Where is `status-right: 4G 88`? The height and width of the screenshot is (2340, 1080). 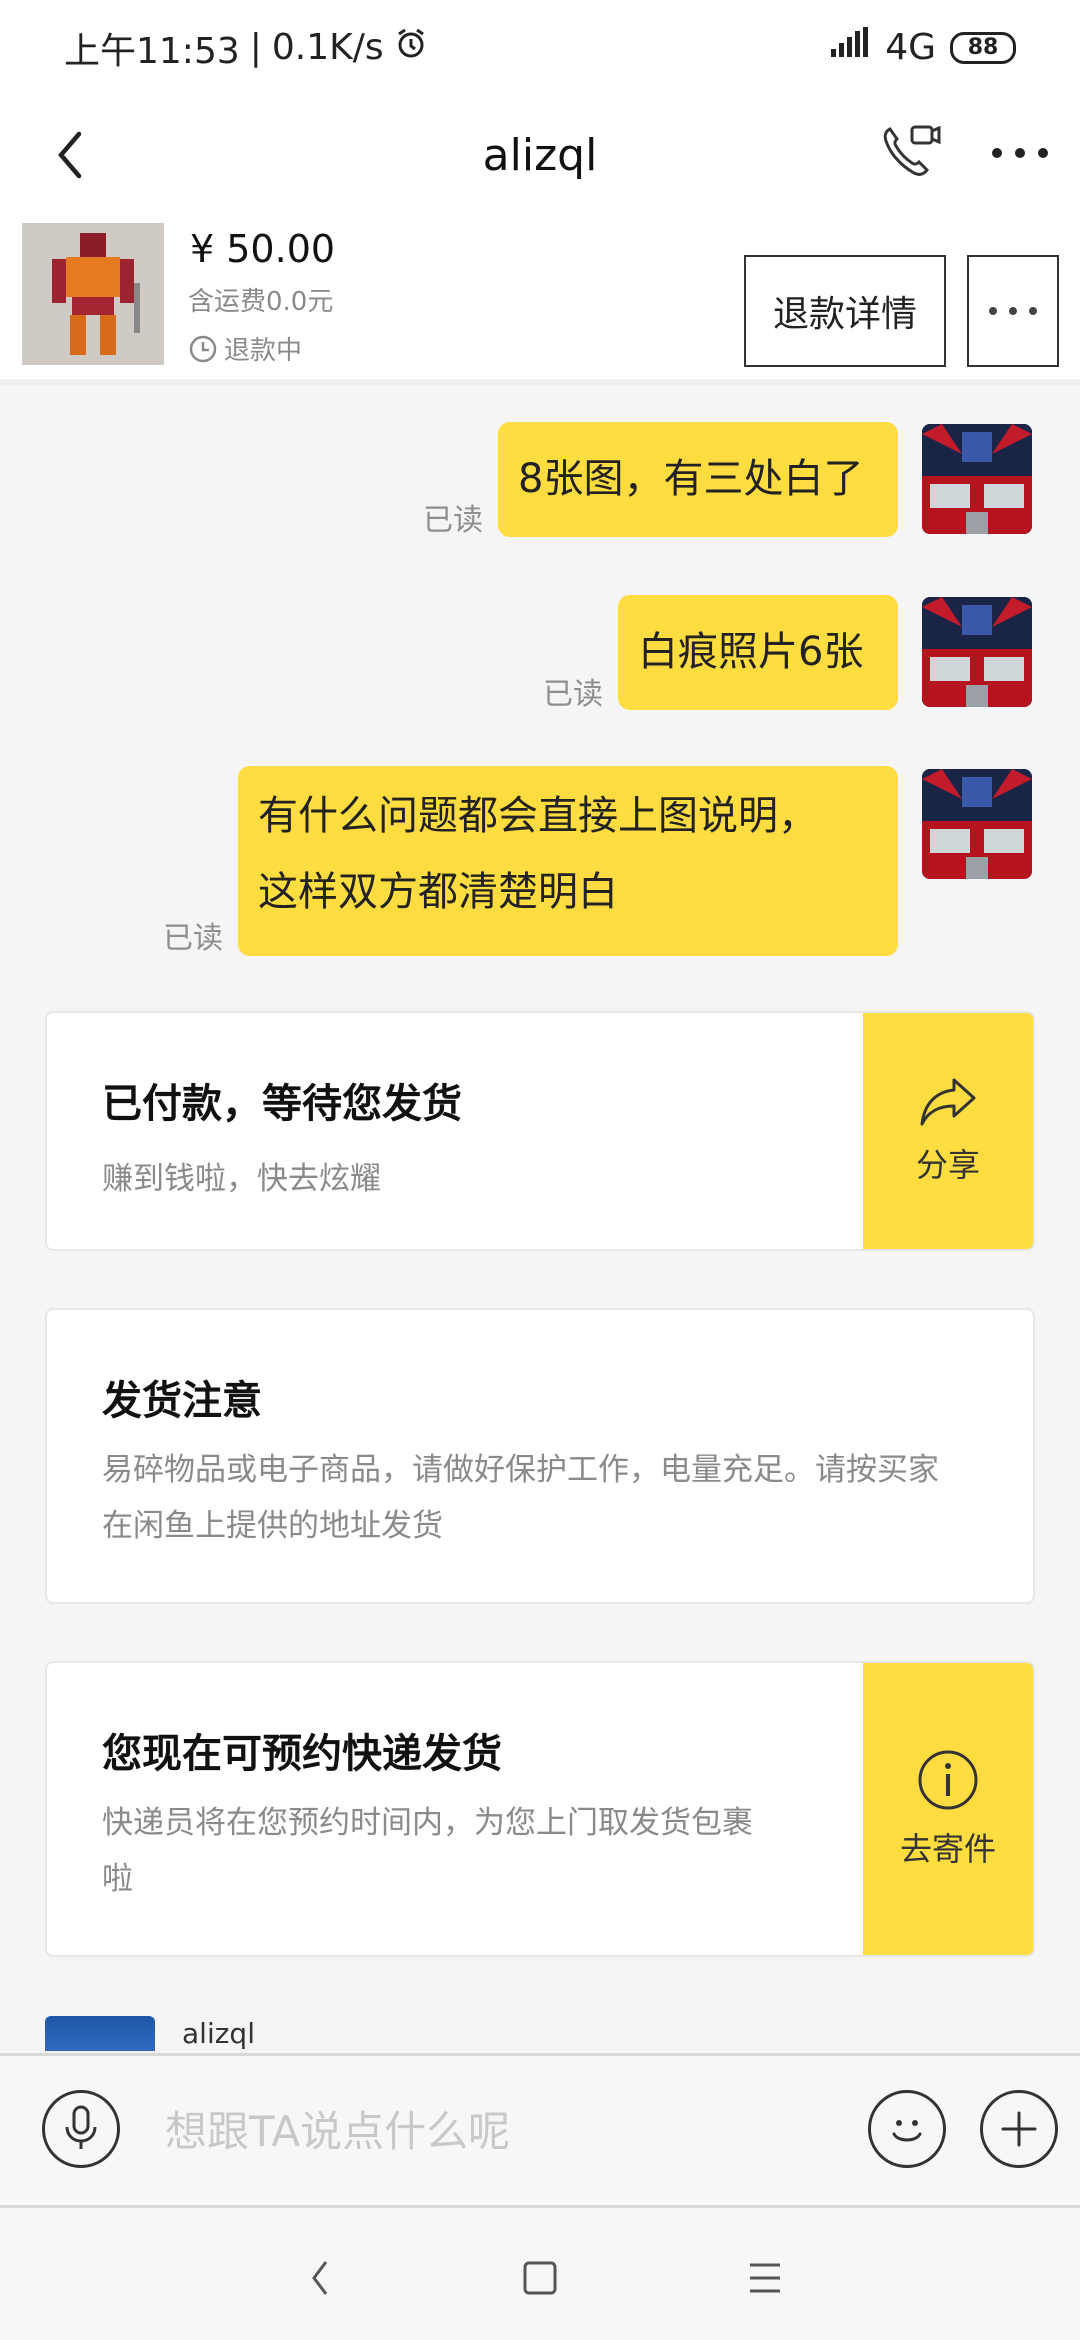
status-right: 4G 88 is located at coordinates (922, 47).